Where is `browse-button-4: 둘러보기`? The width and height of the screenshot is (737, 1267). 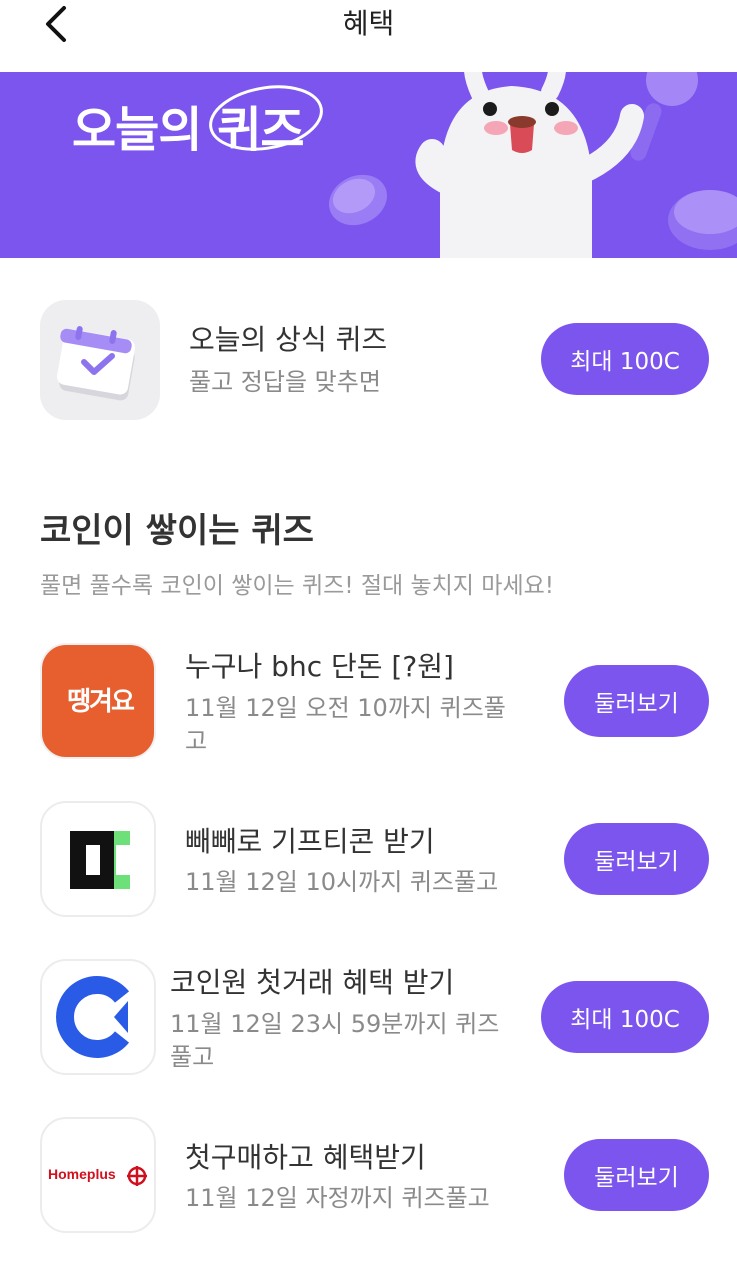
browse-button-4: 둘러보기 is located at coordinates (636, 1175).